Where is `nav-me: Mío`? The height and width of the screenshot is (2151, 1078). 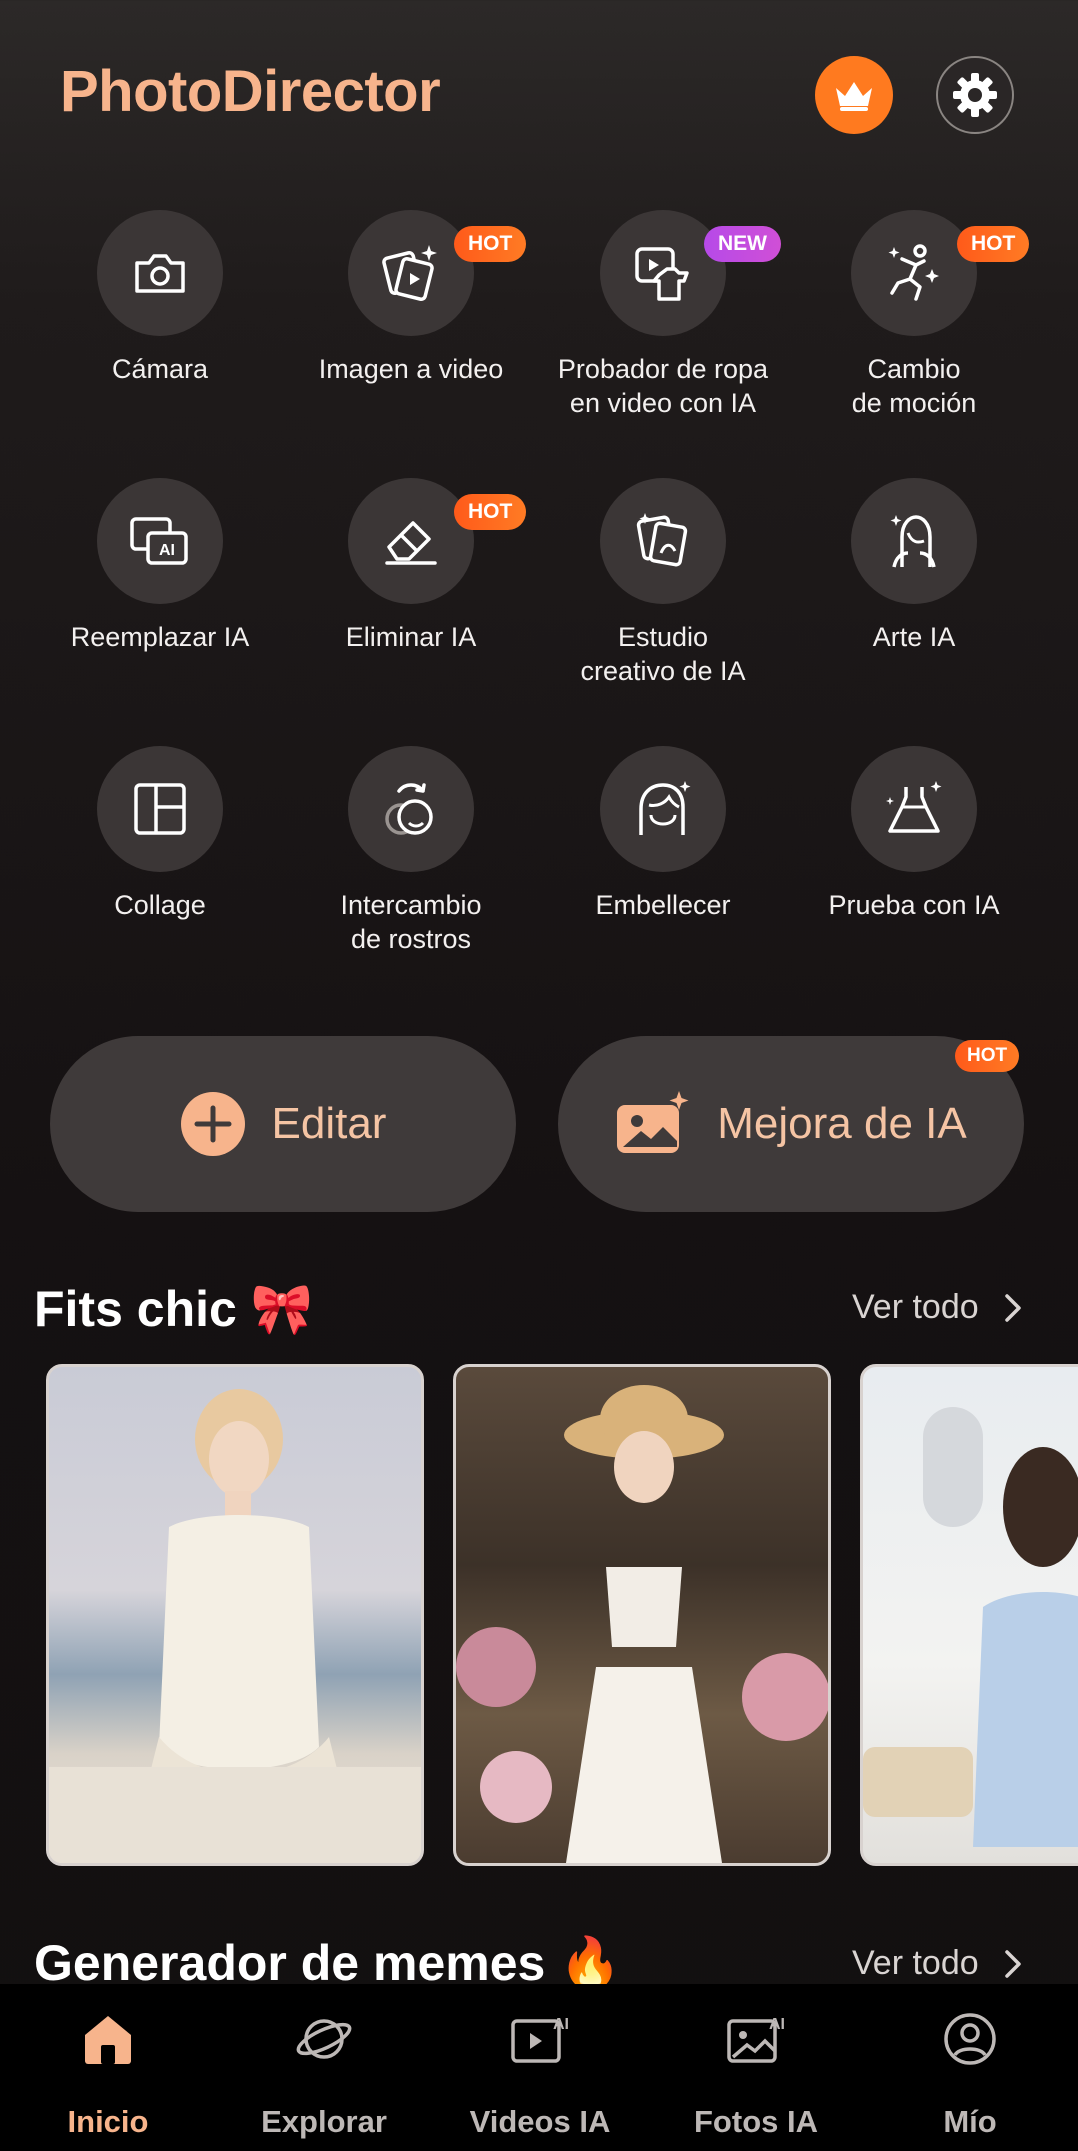
nav-me: Mío is located at coordinates (970, 2062).